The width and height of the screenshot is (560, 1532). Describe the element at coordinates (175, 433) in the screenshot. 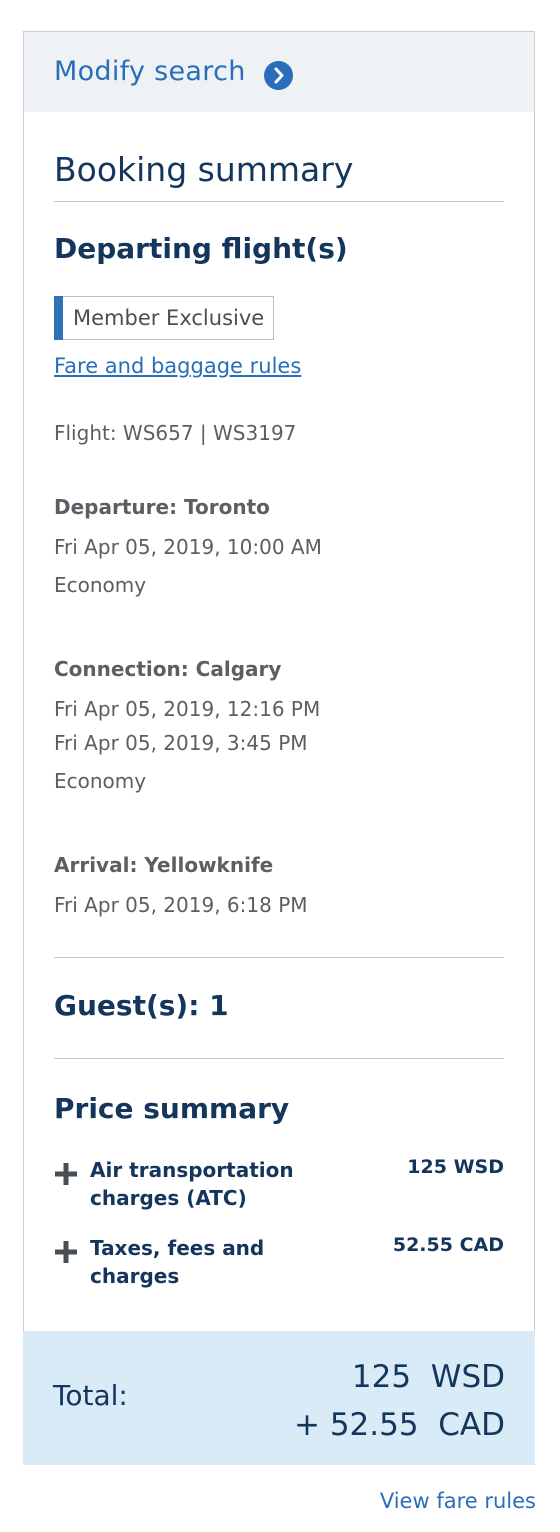

I see `flight-numbers: Flight: WS657 | WS3197` at that location.